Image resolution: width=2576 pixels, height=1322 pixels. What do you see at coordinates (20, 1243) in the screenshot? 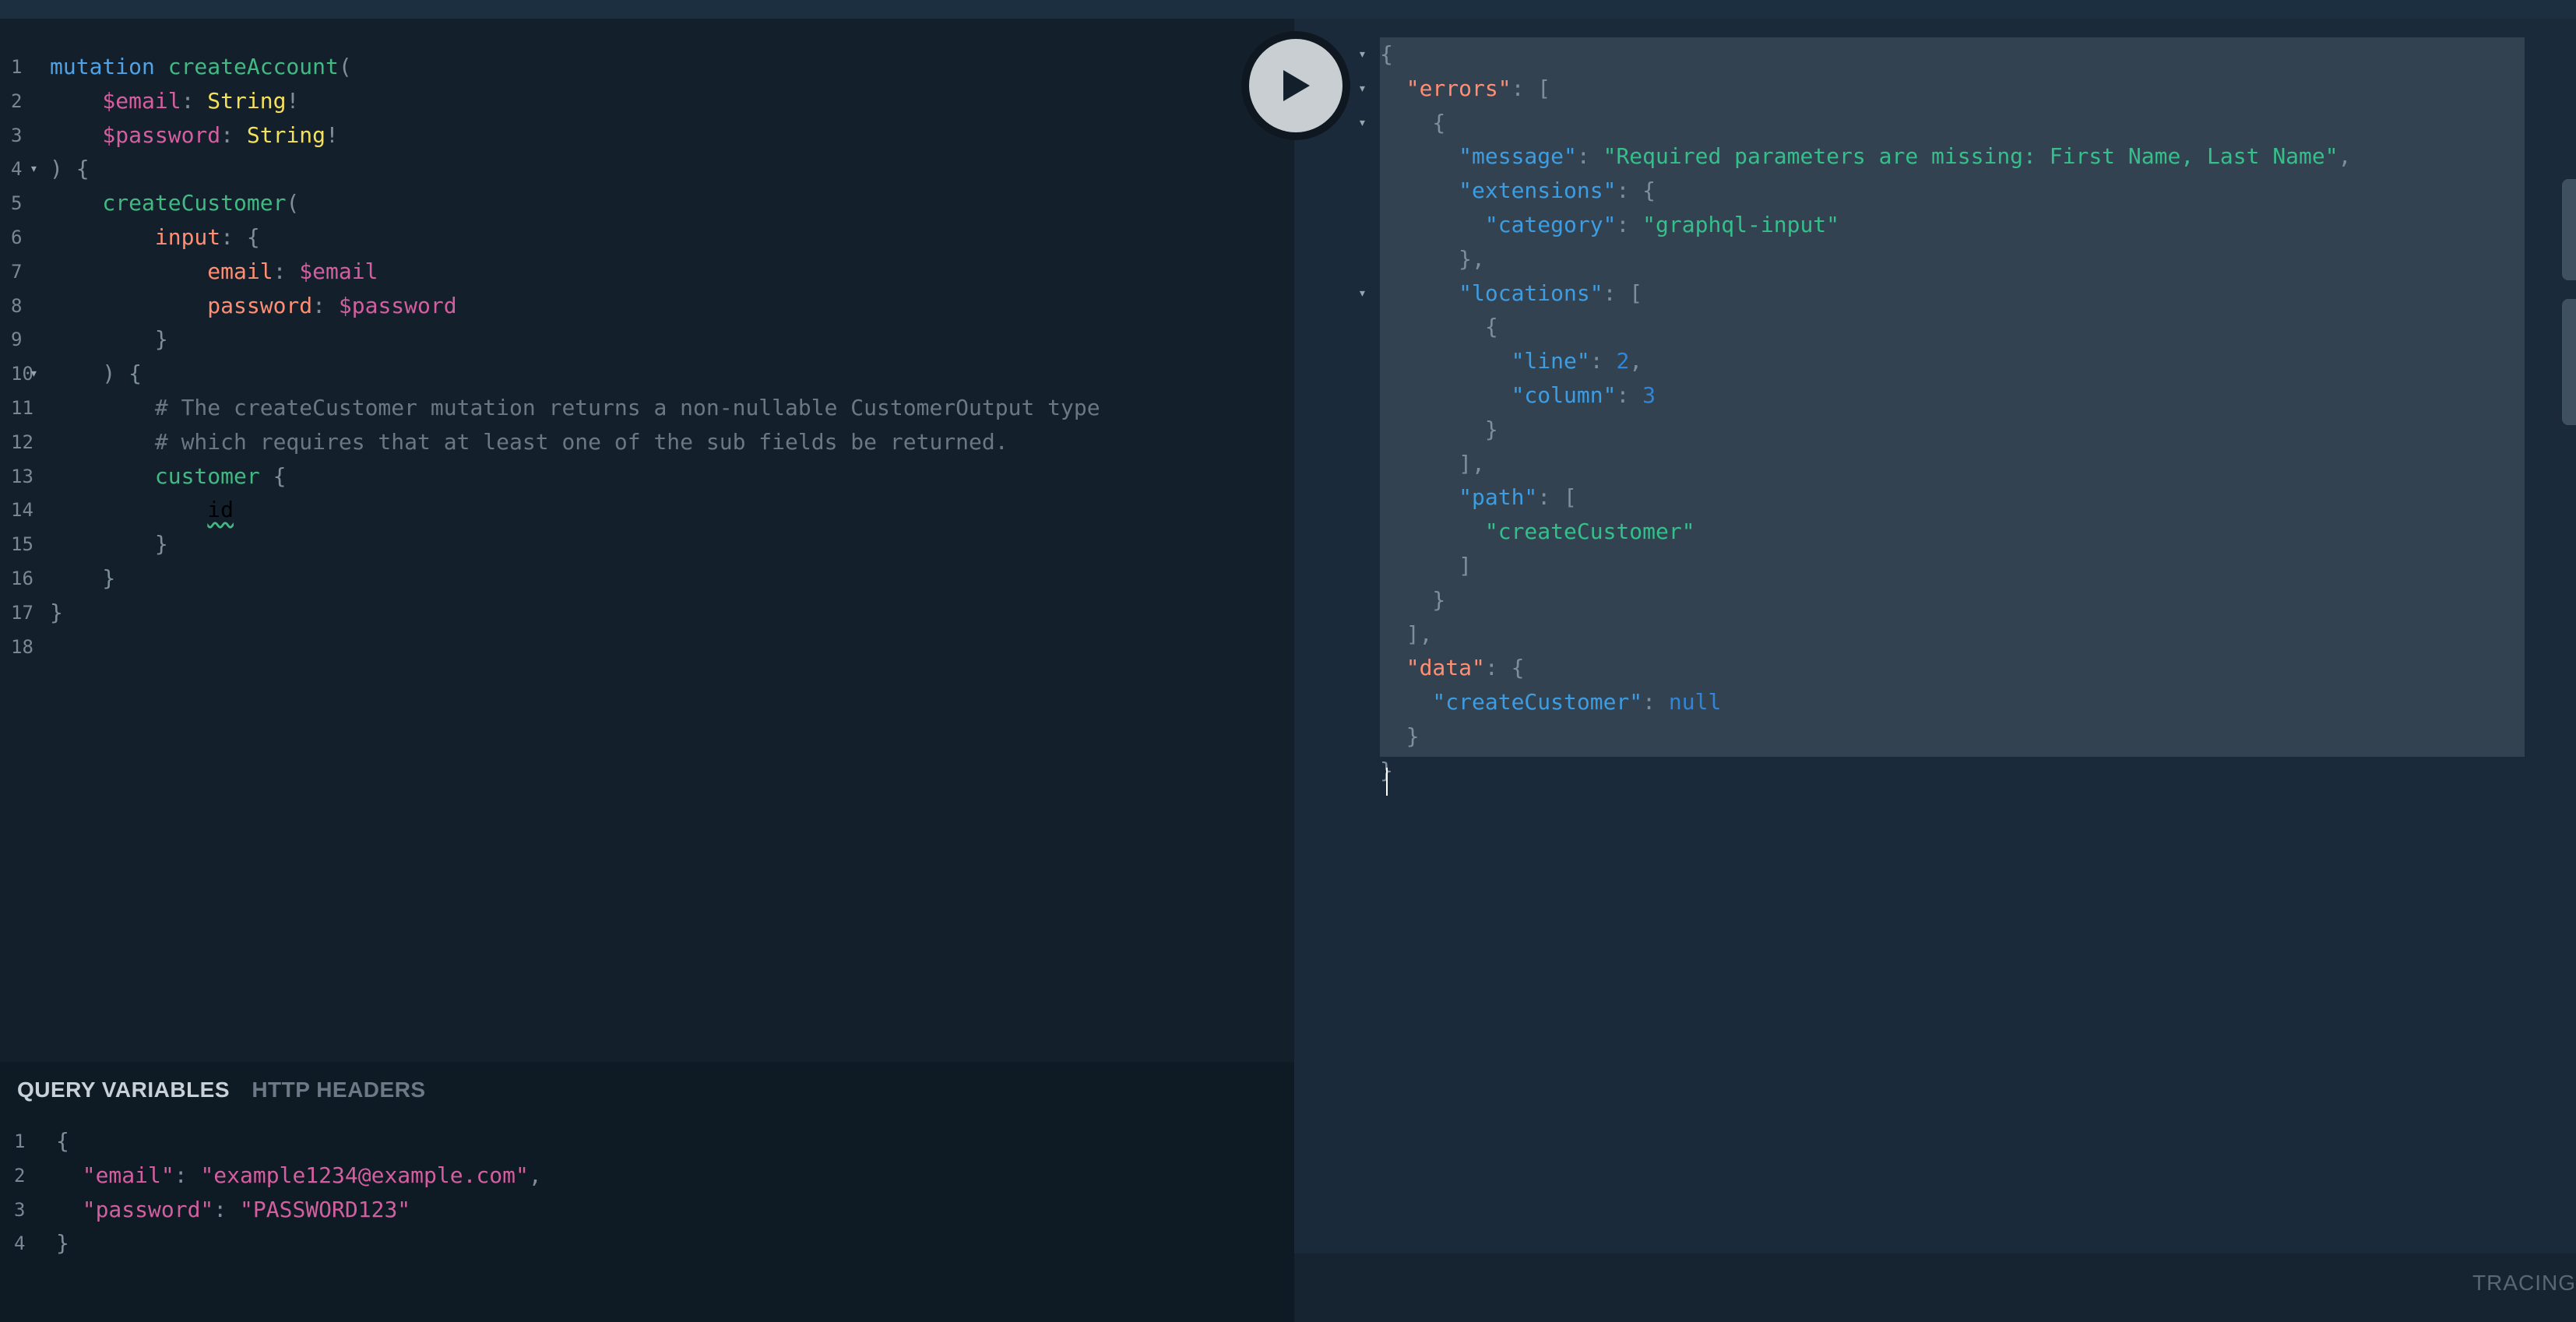
I see `line-number: 4` at bounding box center [20, 1243].